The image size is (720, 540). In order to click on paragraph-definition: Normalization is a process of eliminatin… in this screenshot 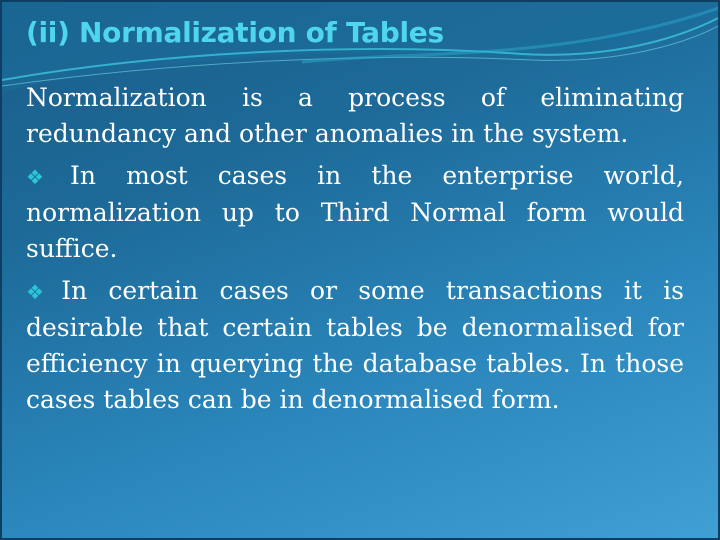, I will do `click(355, 116)`.